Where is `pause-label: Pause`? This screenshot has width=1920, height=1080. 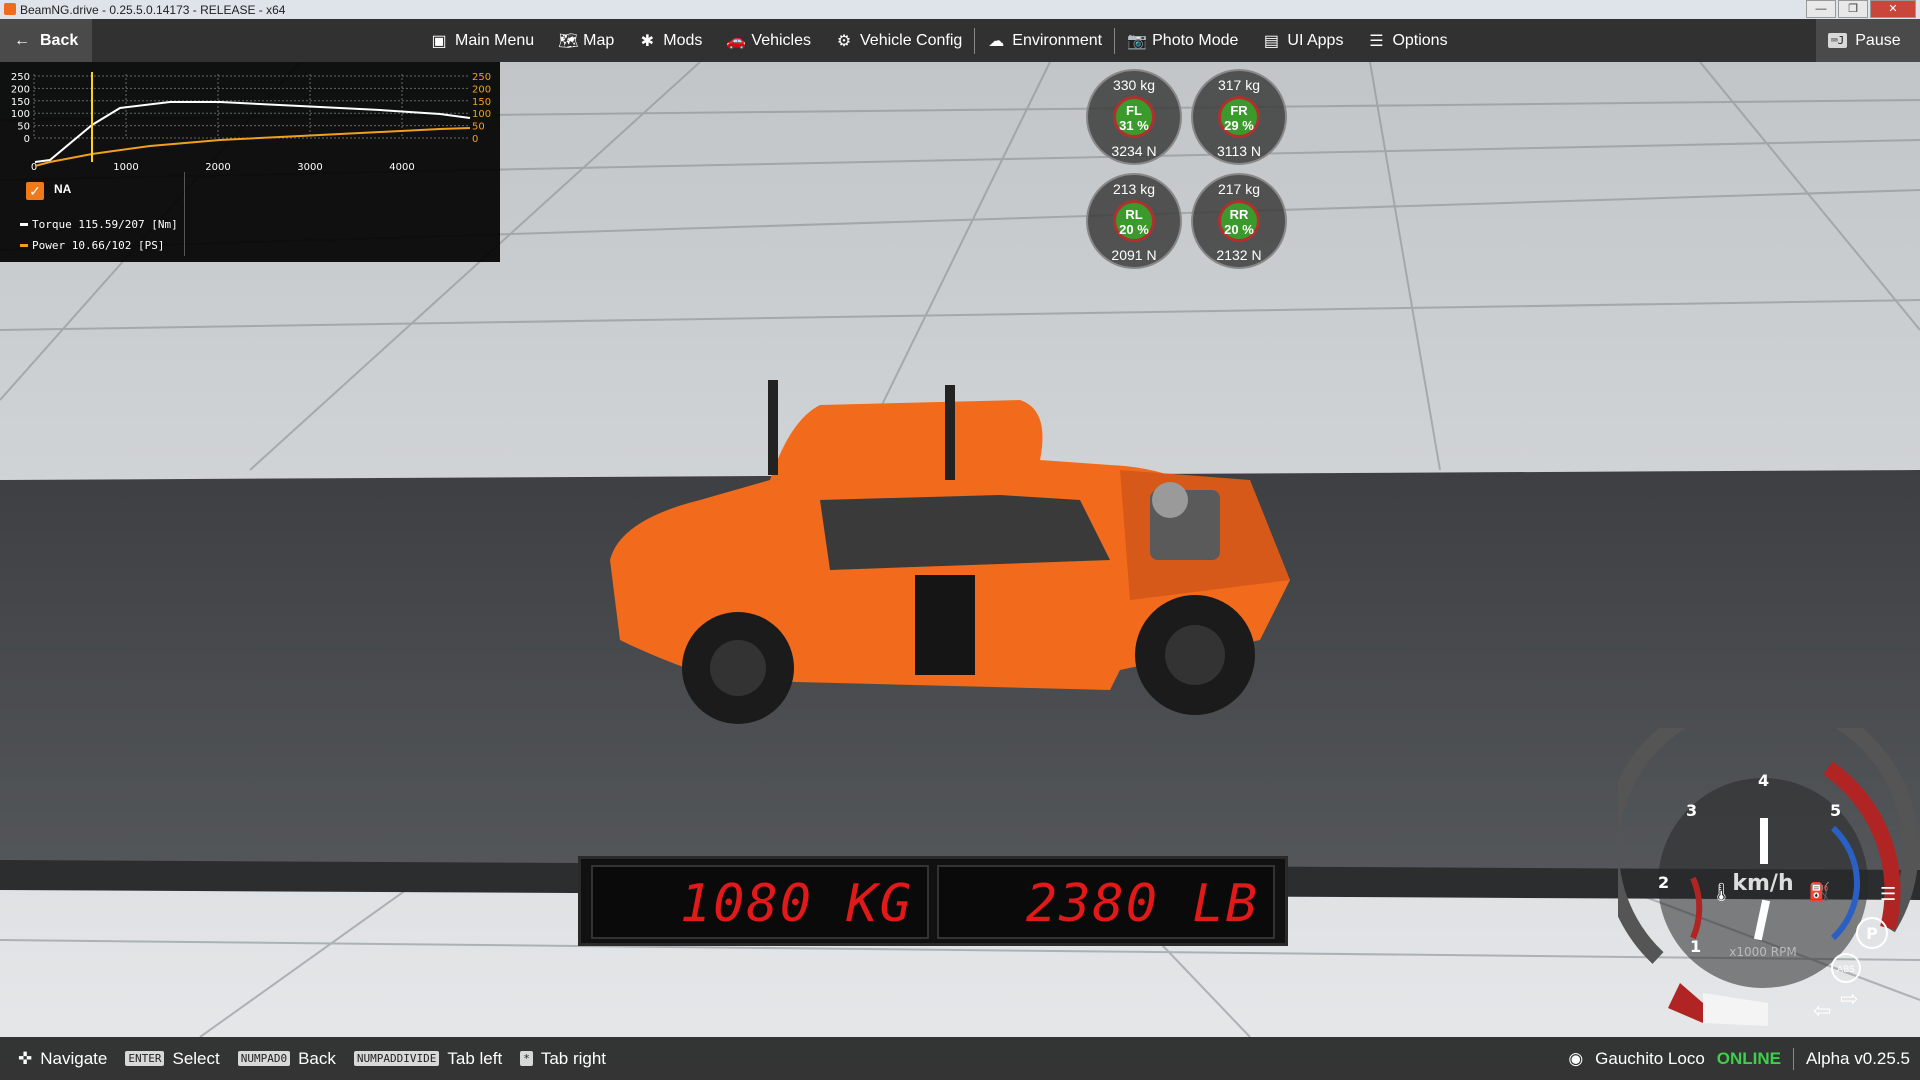 pause-label: Pause is located at coordinates (1878, 40).